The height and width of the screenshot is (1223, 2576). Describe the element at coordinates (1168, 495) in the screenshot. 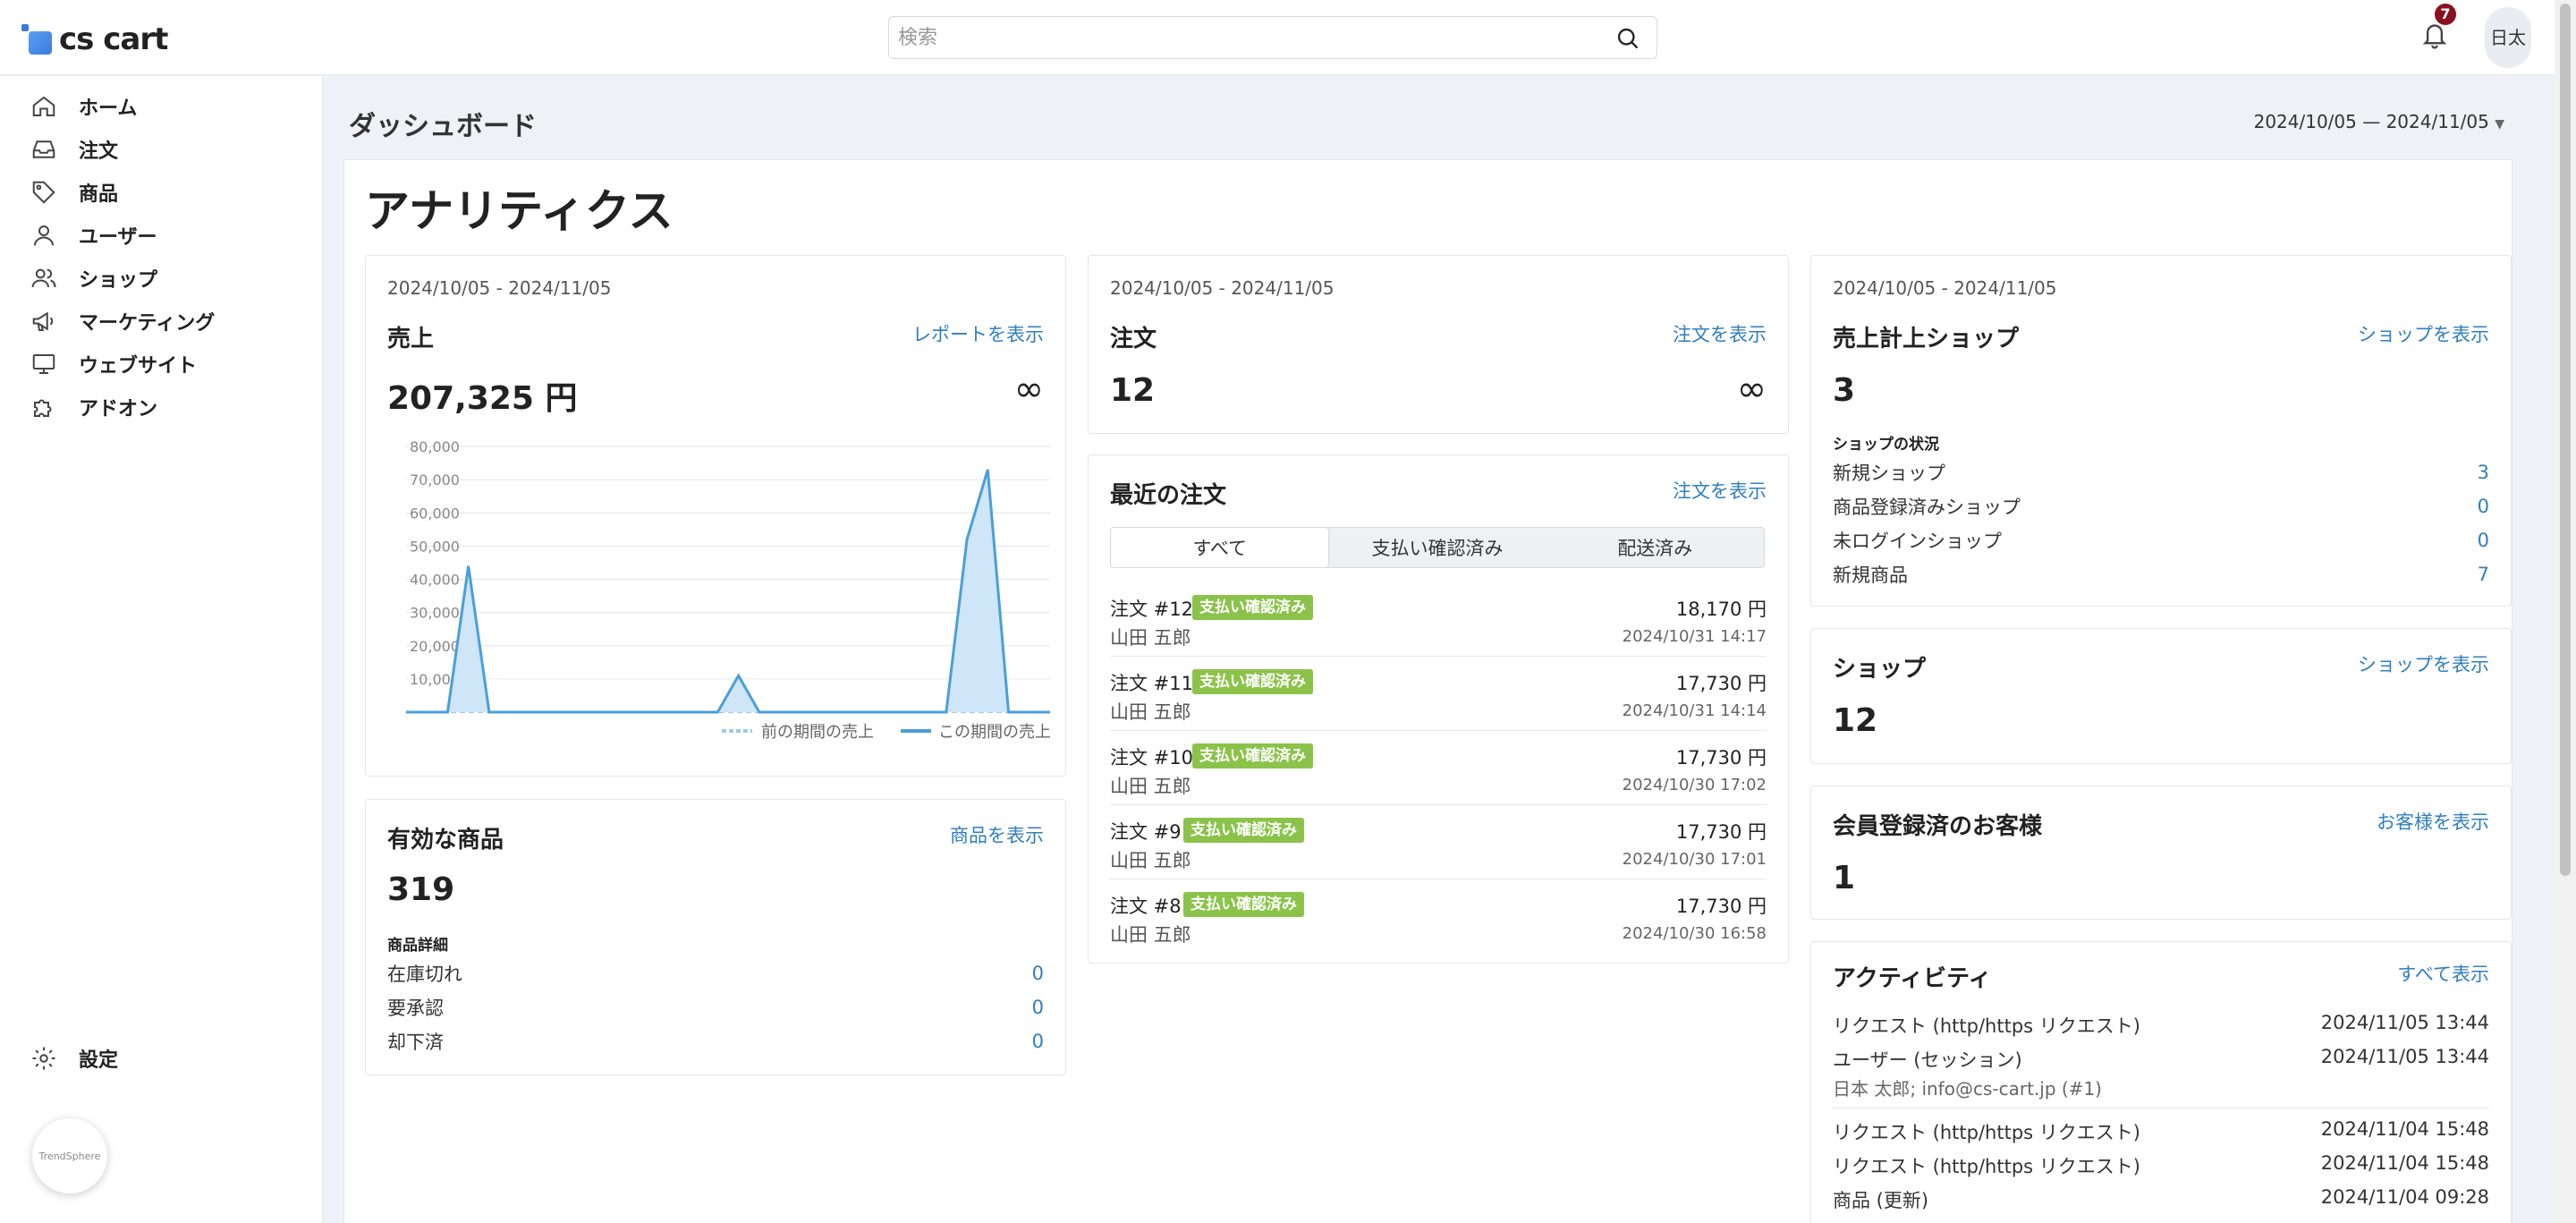

I see `card-title: 最近の注文` at that location.